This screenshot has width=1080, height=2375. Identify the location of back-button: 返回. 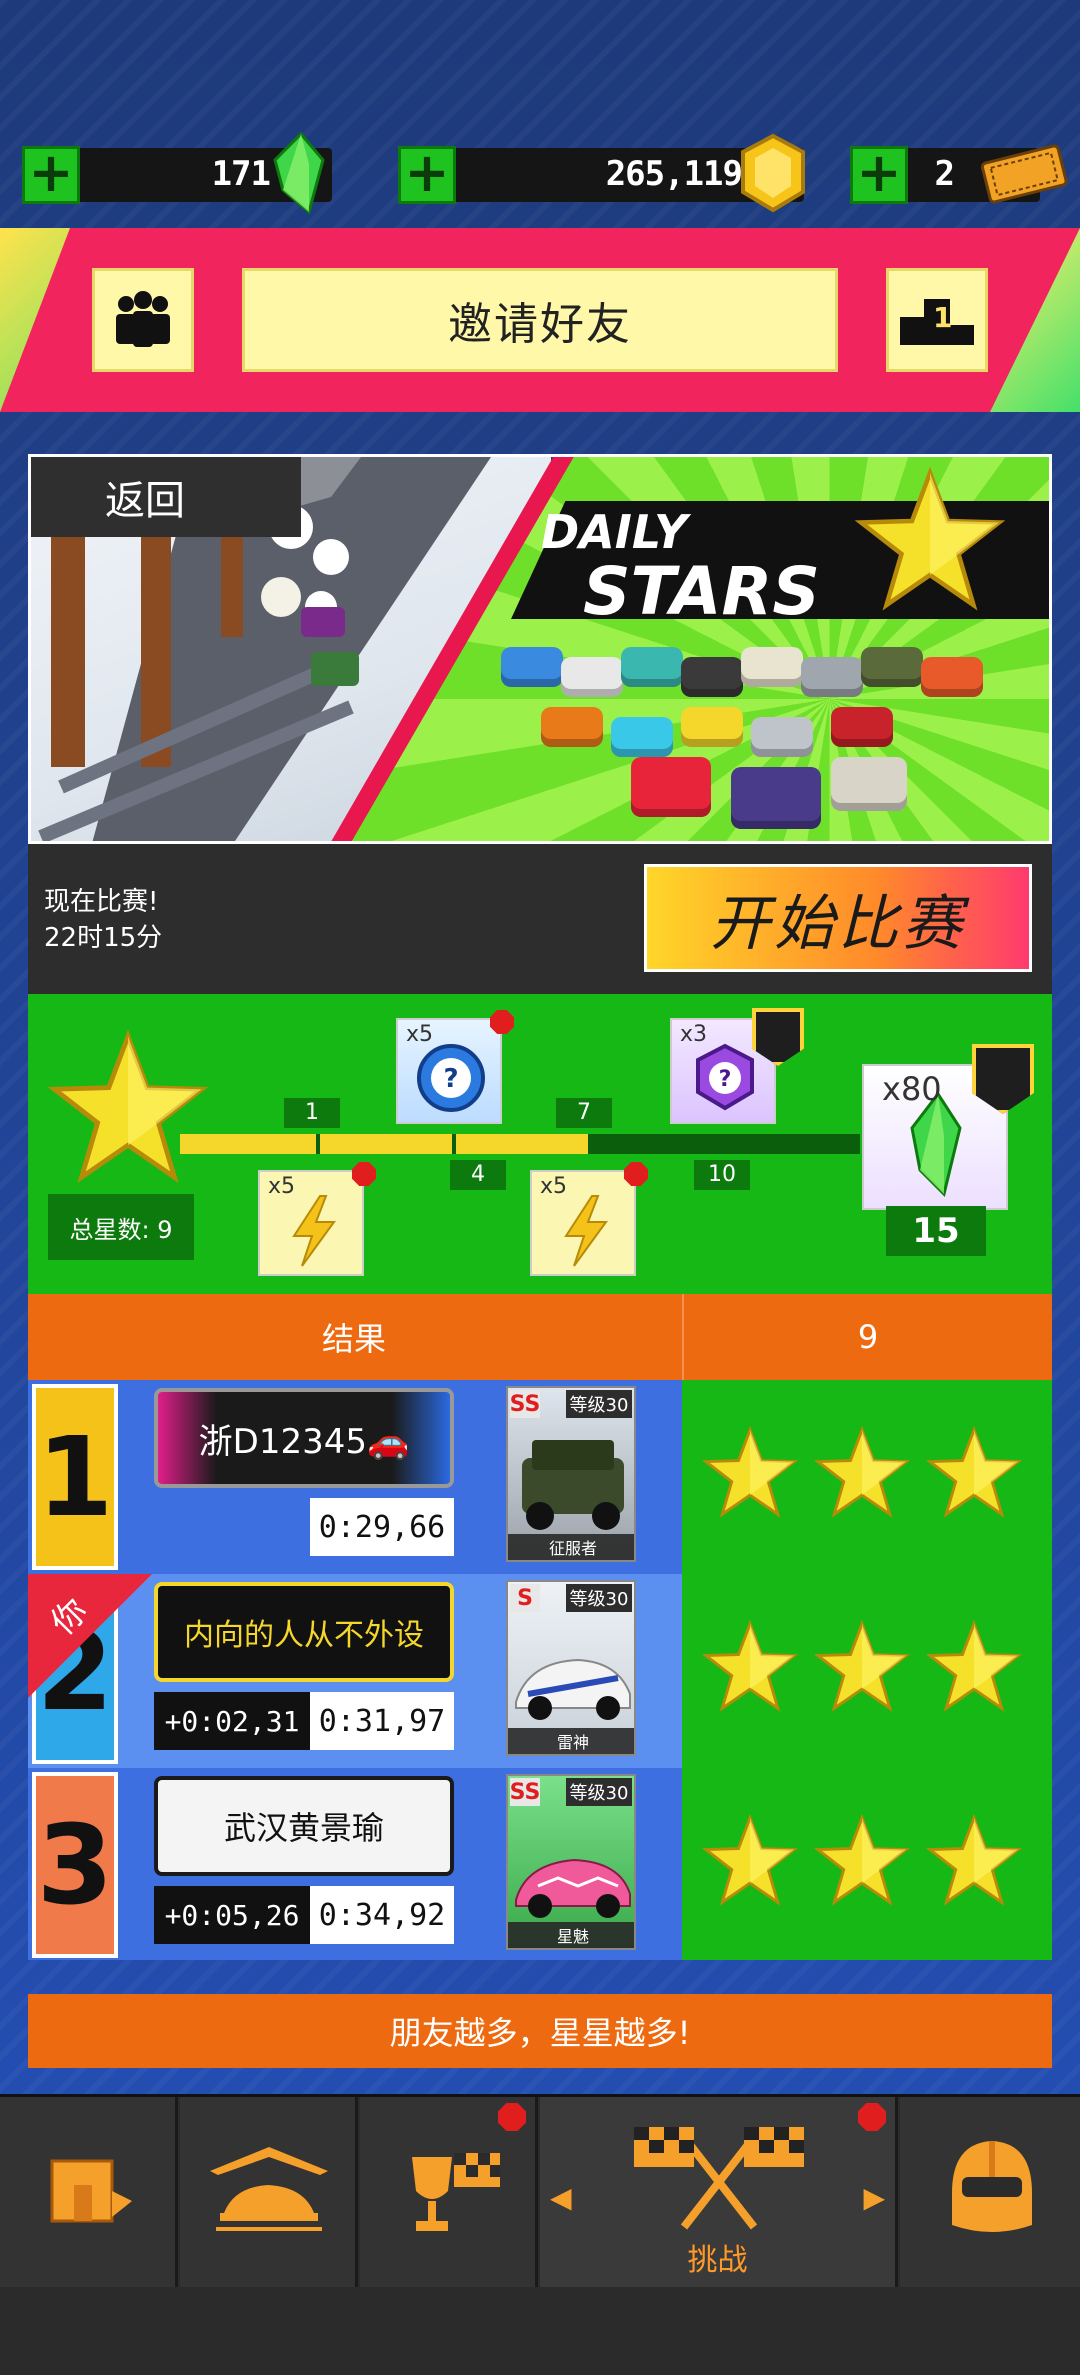
(166, 497).